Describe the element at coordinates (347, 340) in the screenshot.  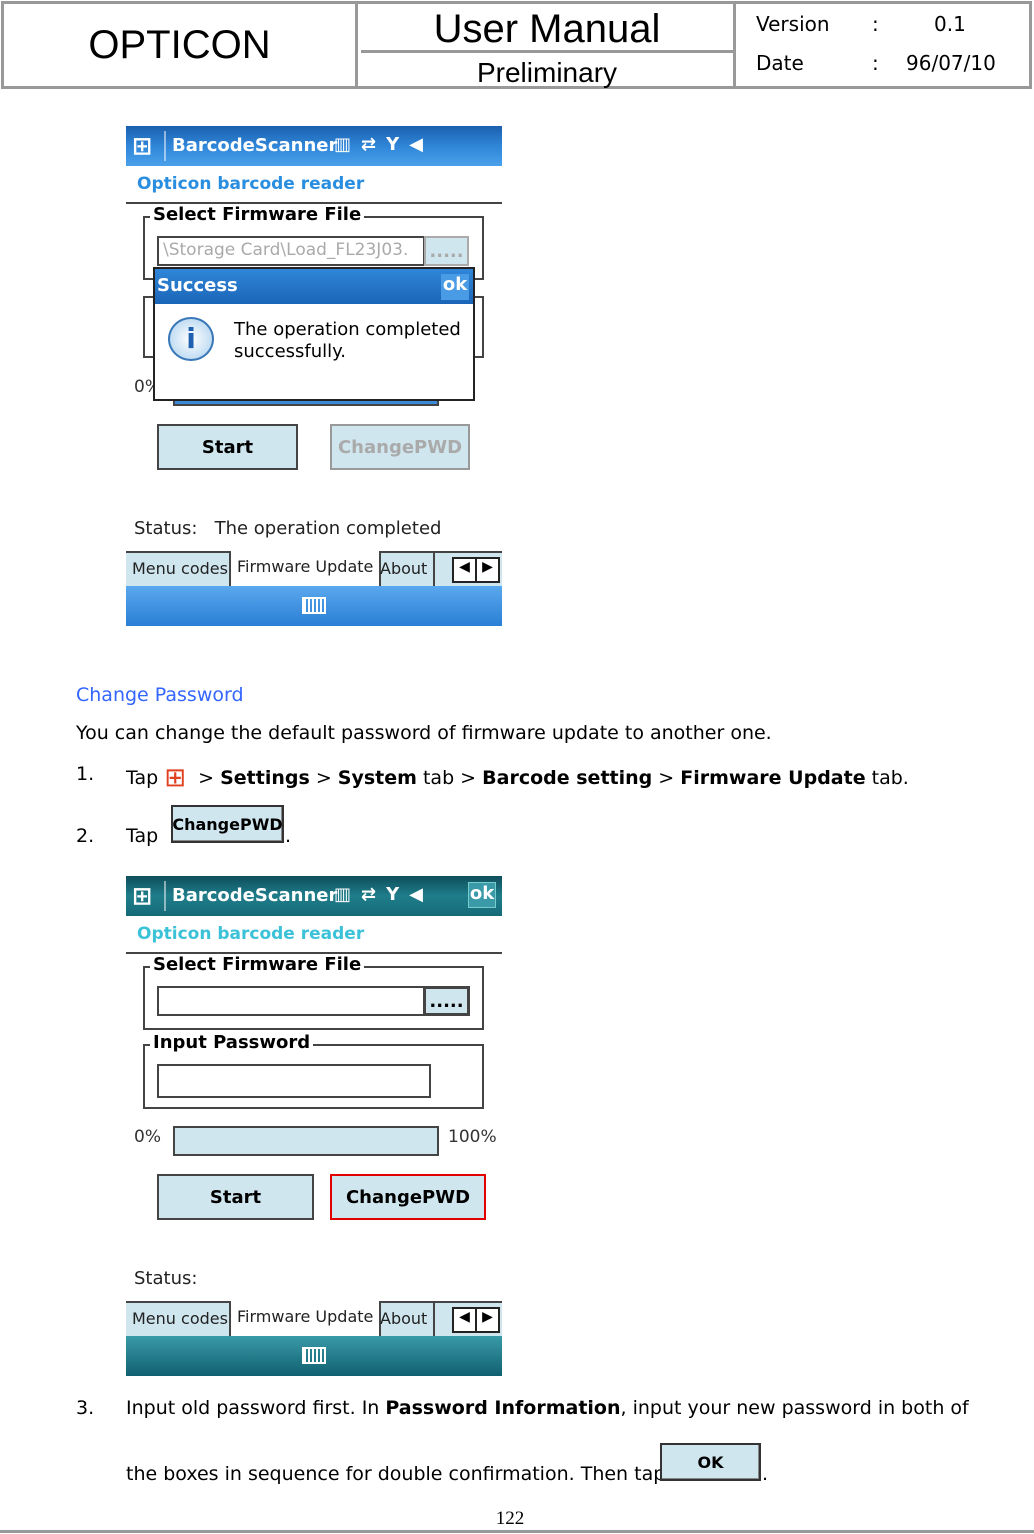
I see `dialog-message: The operation completed successfully.` at that location.